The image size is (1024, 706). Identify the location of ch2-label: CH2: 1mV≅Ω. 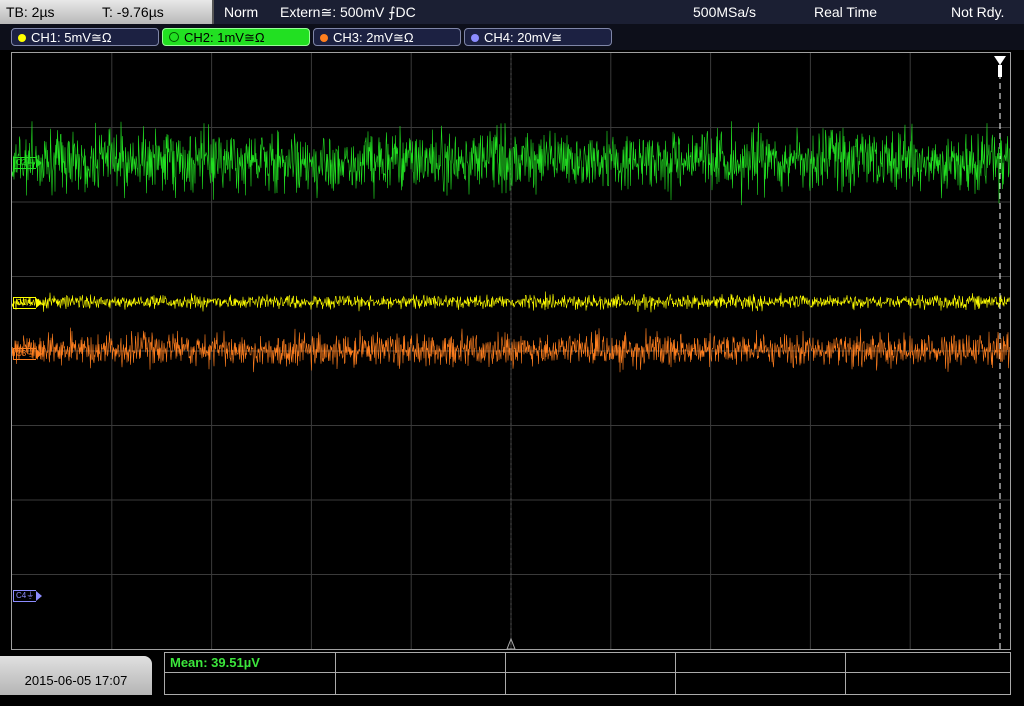
(224, 37).